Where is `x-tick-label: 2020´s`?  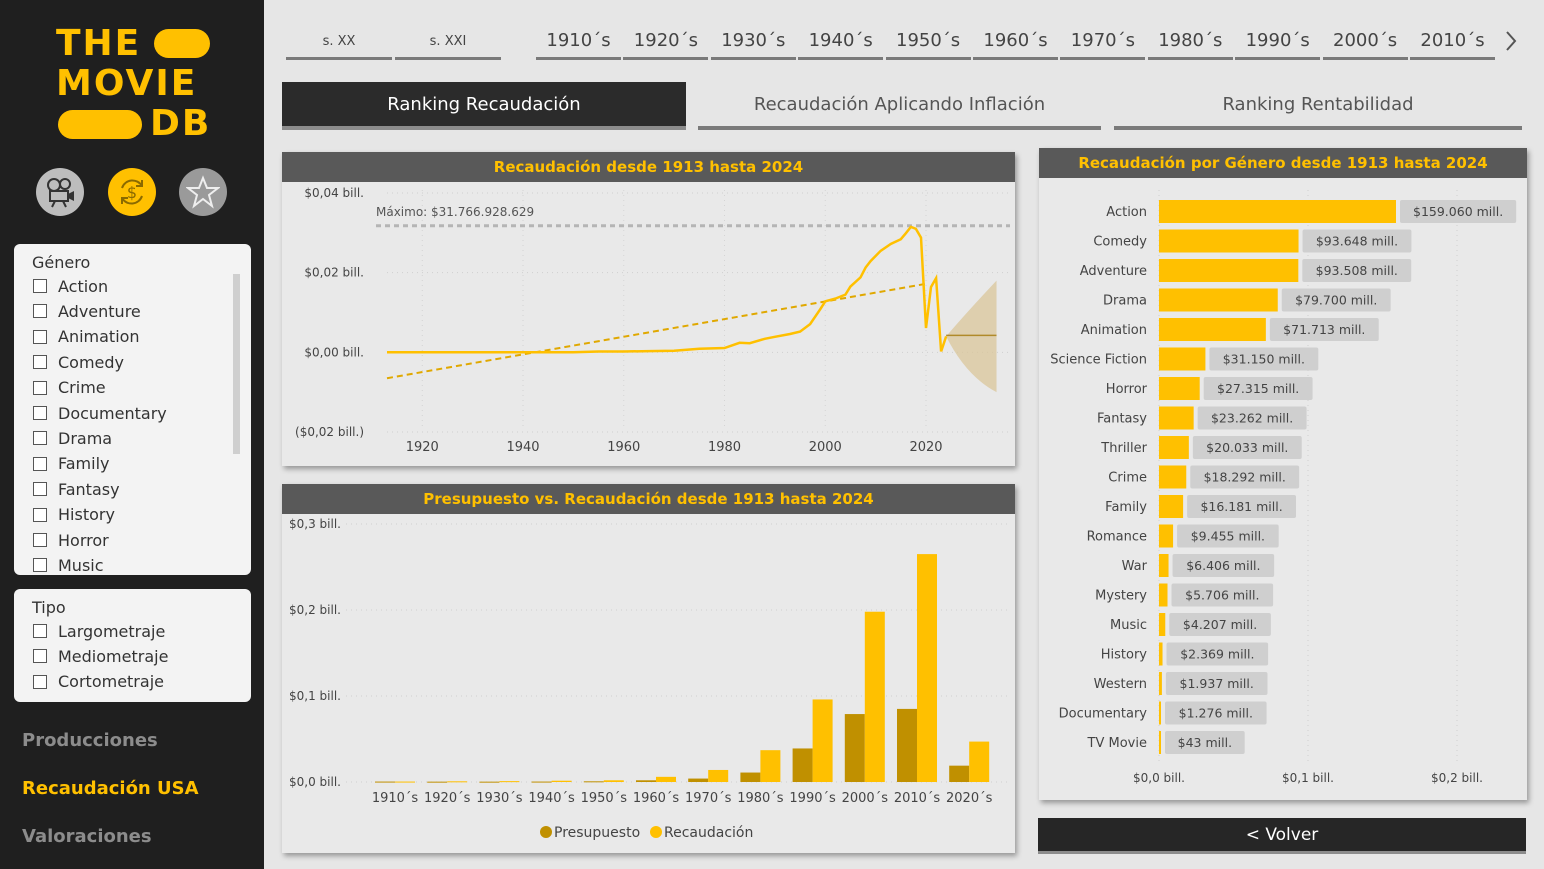 x-tick-label: 2020´s is located at coordinates (969, 798).